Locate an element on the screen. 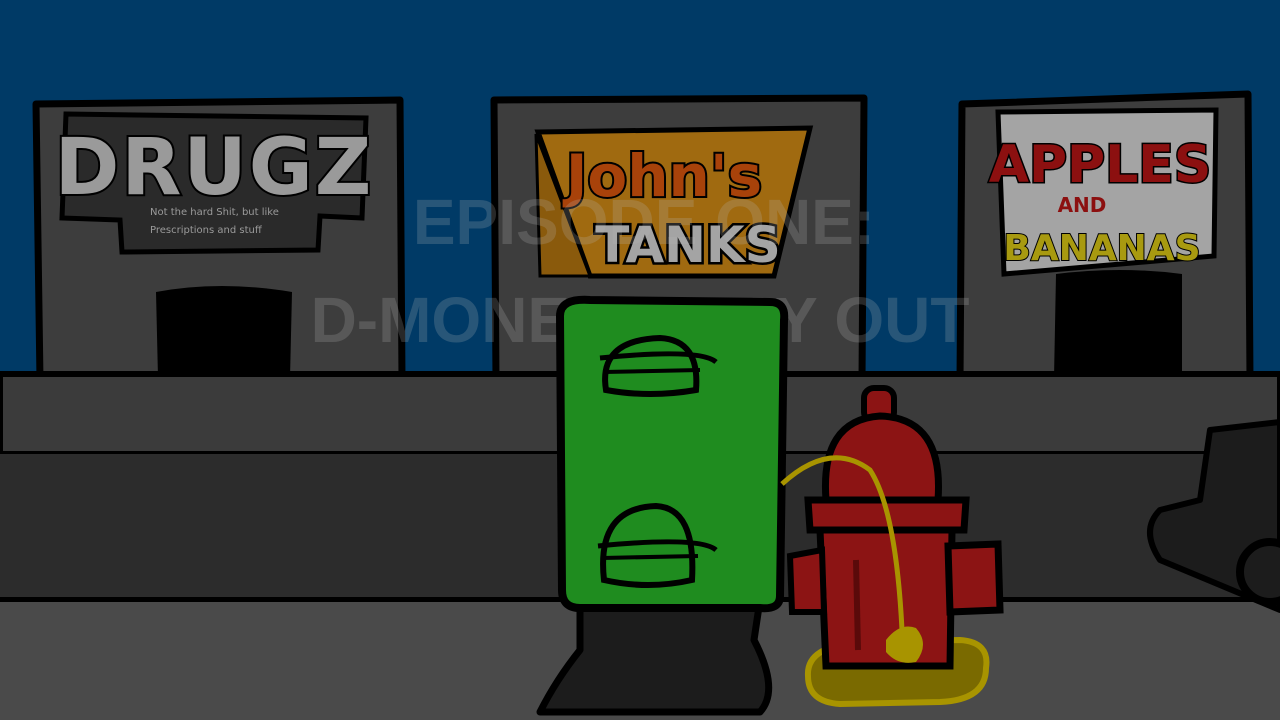 The image size is (1280, 720). apples-door is located at coordinates (1118, 324).